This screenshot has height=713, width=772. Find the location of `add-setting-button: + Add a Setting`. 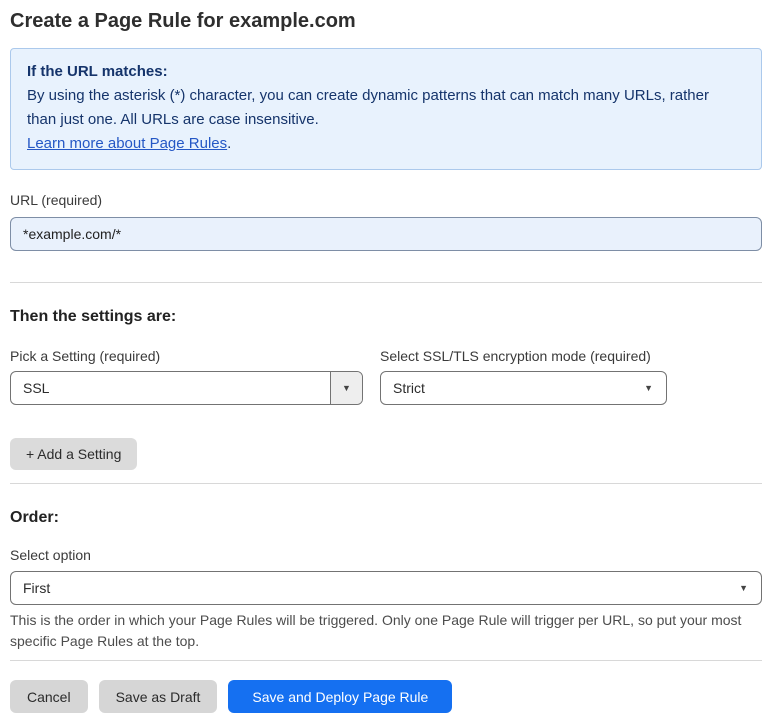

add-setting-button: + Add a Setting is located at coordinates (74, 454).